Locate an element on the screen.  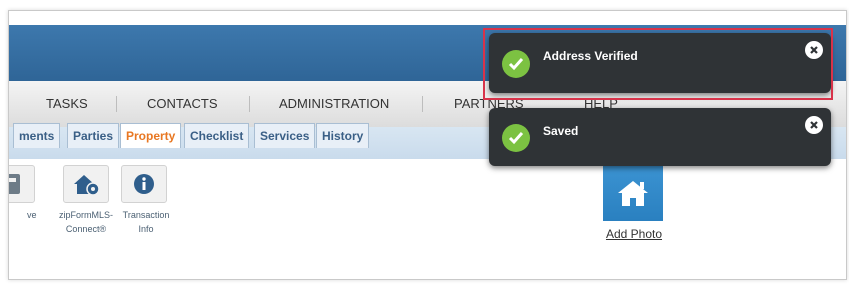
tab-services: Services is located at coordinates (285, 135).